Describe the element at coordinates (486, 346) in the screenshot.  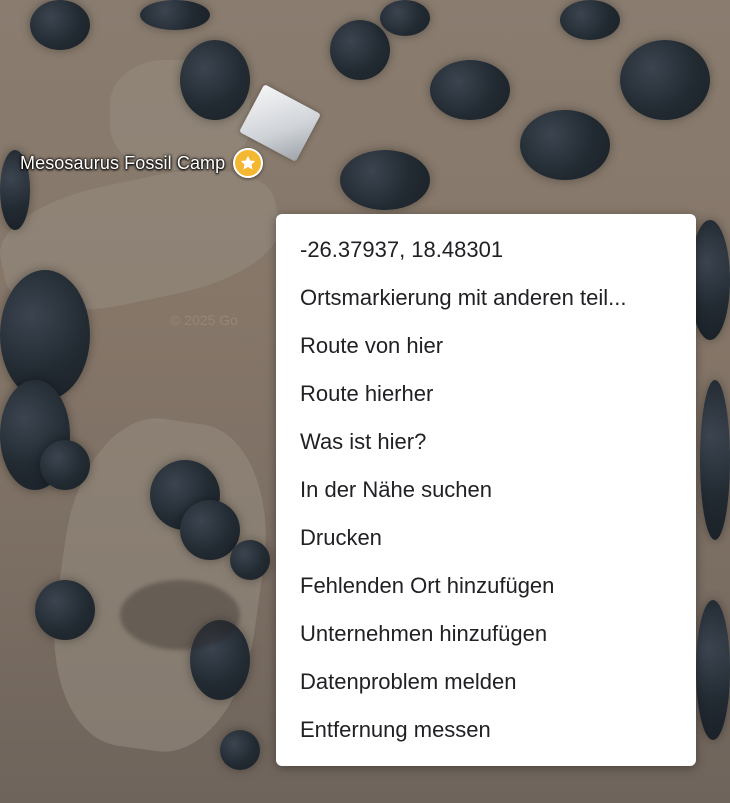
I see `menu-item-directions-from: Route von hier` at that location.